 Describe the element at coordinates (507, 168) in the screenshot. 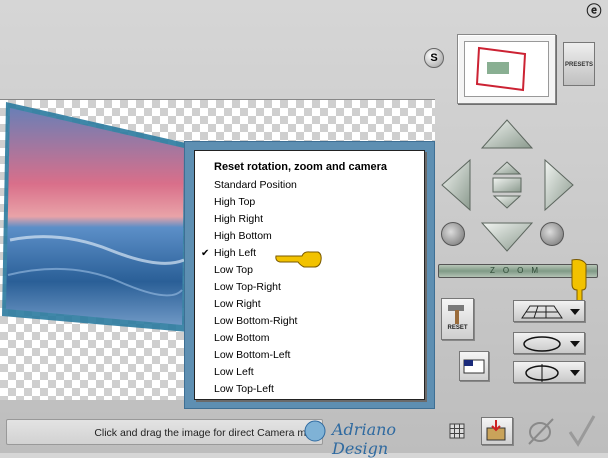

I see `small-up-icon` at that location.